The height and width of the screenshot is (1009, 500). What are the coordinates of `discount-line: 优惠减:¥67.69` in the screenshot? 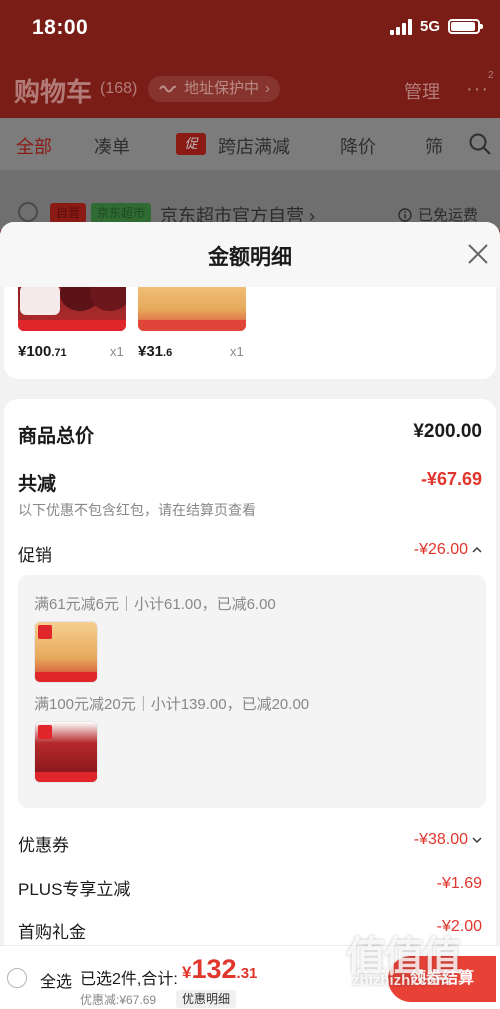 It's located at (118, 1000).